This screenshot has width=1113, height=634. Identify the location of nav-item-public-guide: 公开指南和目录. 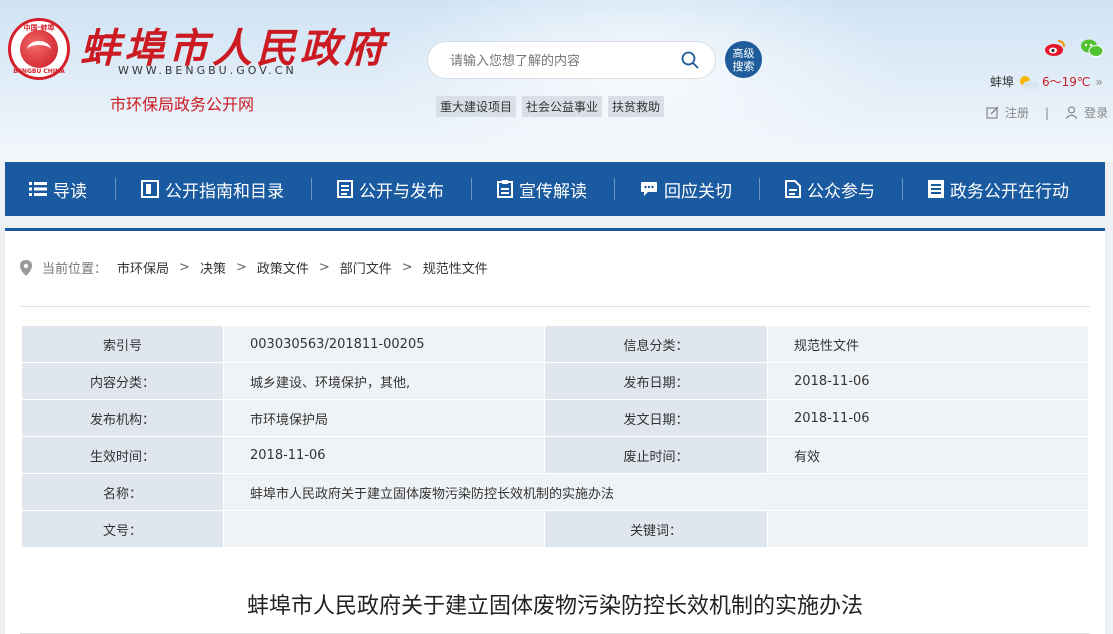
(212, 189).